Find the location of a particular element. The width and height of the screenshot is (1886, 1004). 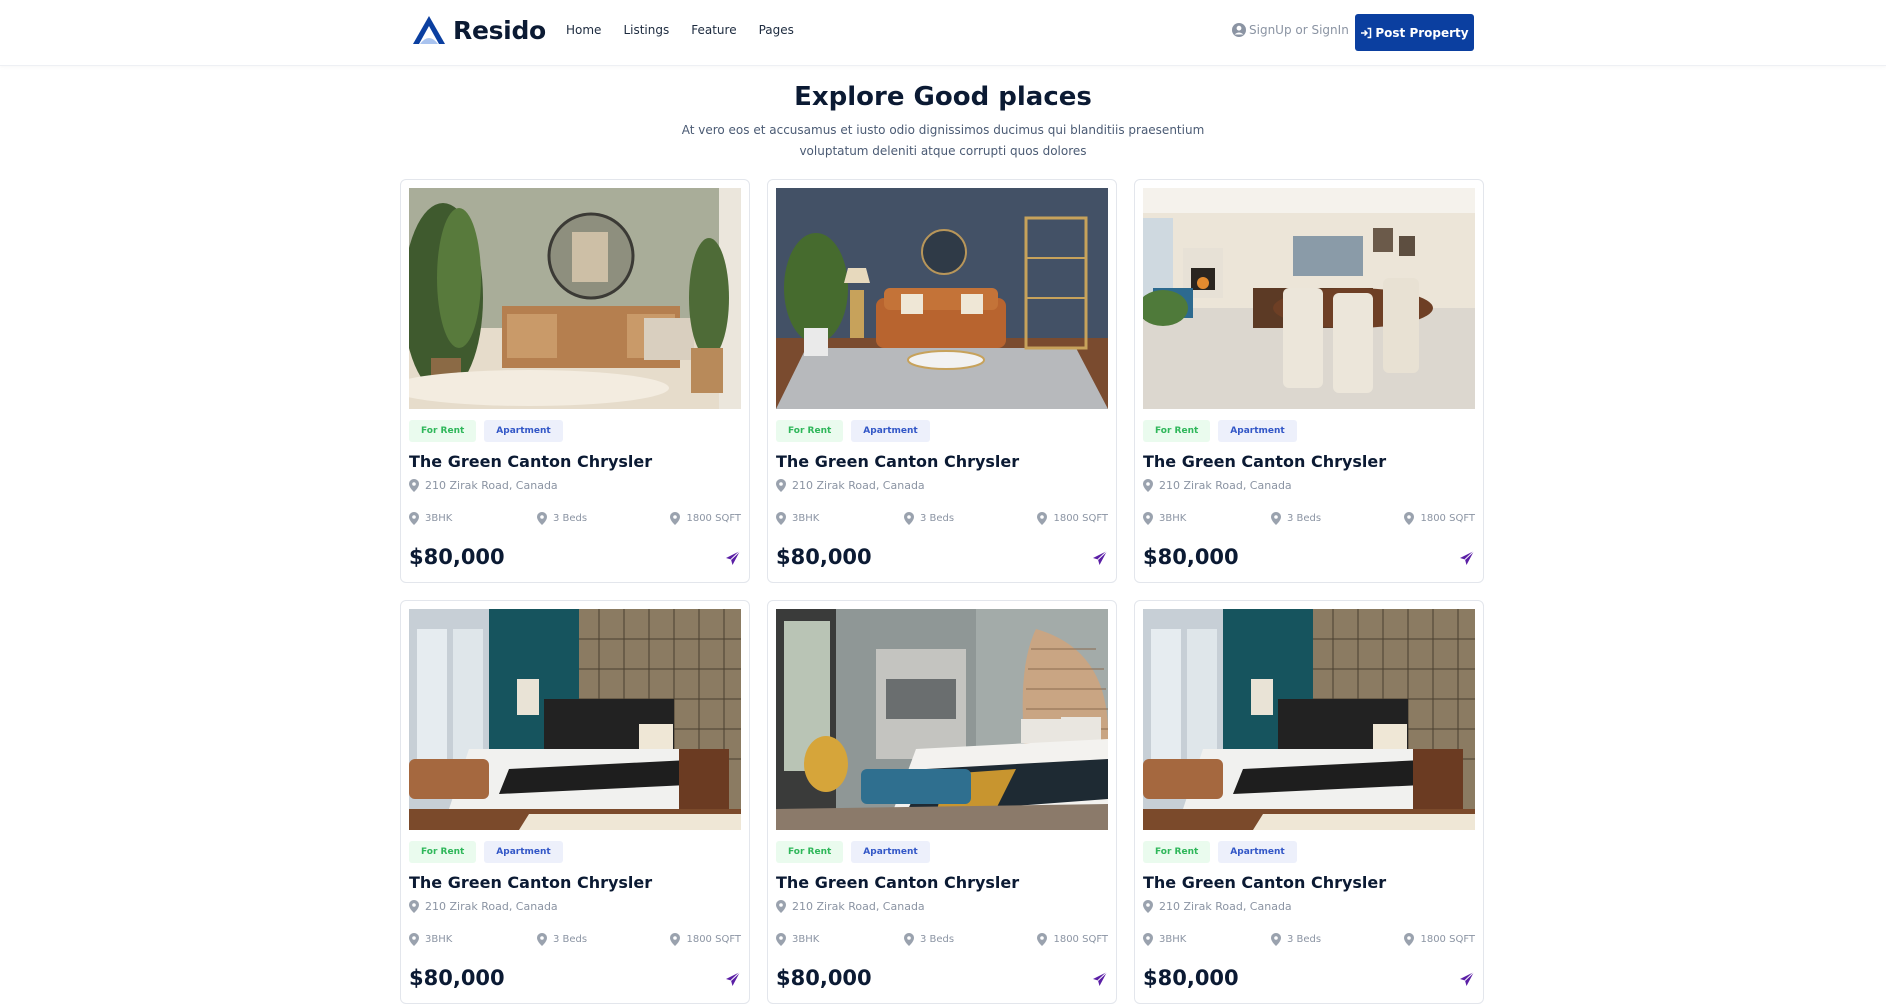

section-title: Explore Good places is located at coordinates (943, 97).